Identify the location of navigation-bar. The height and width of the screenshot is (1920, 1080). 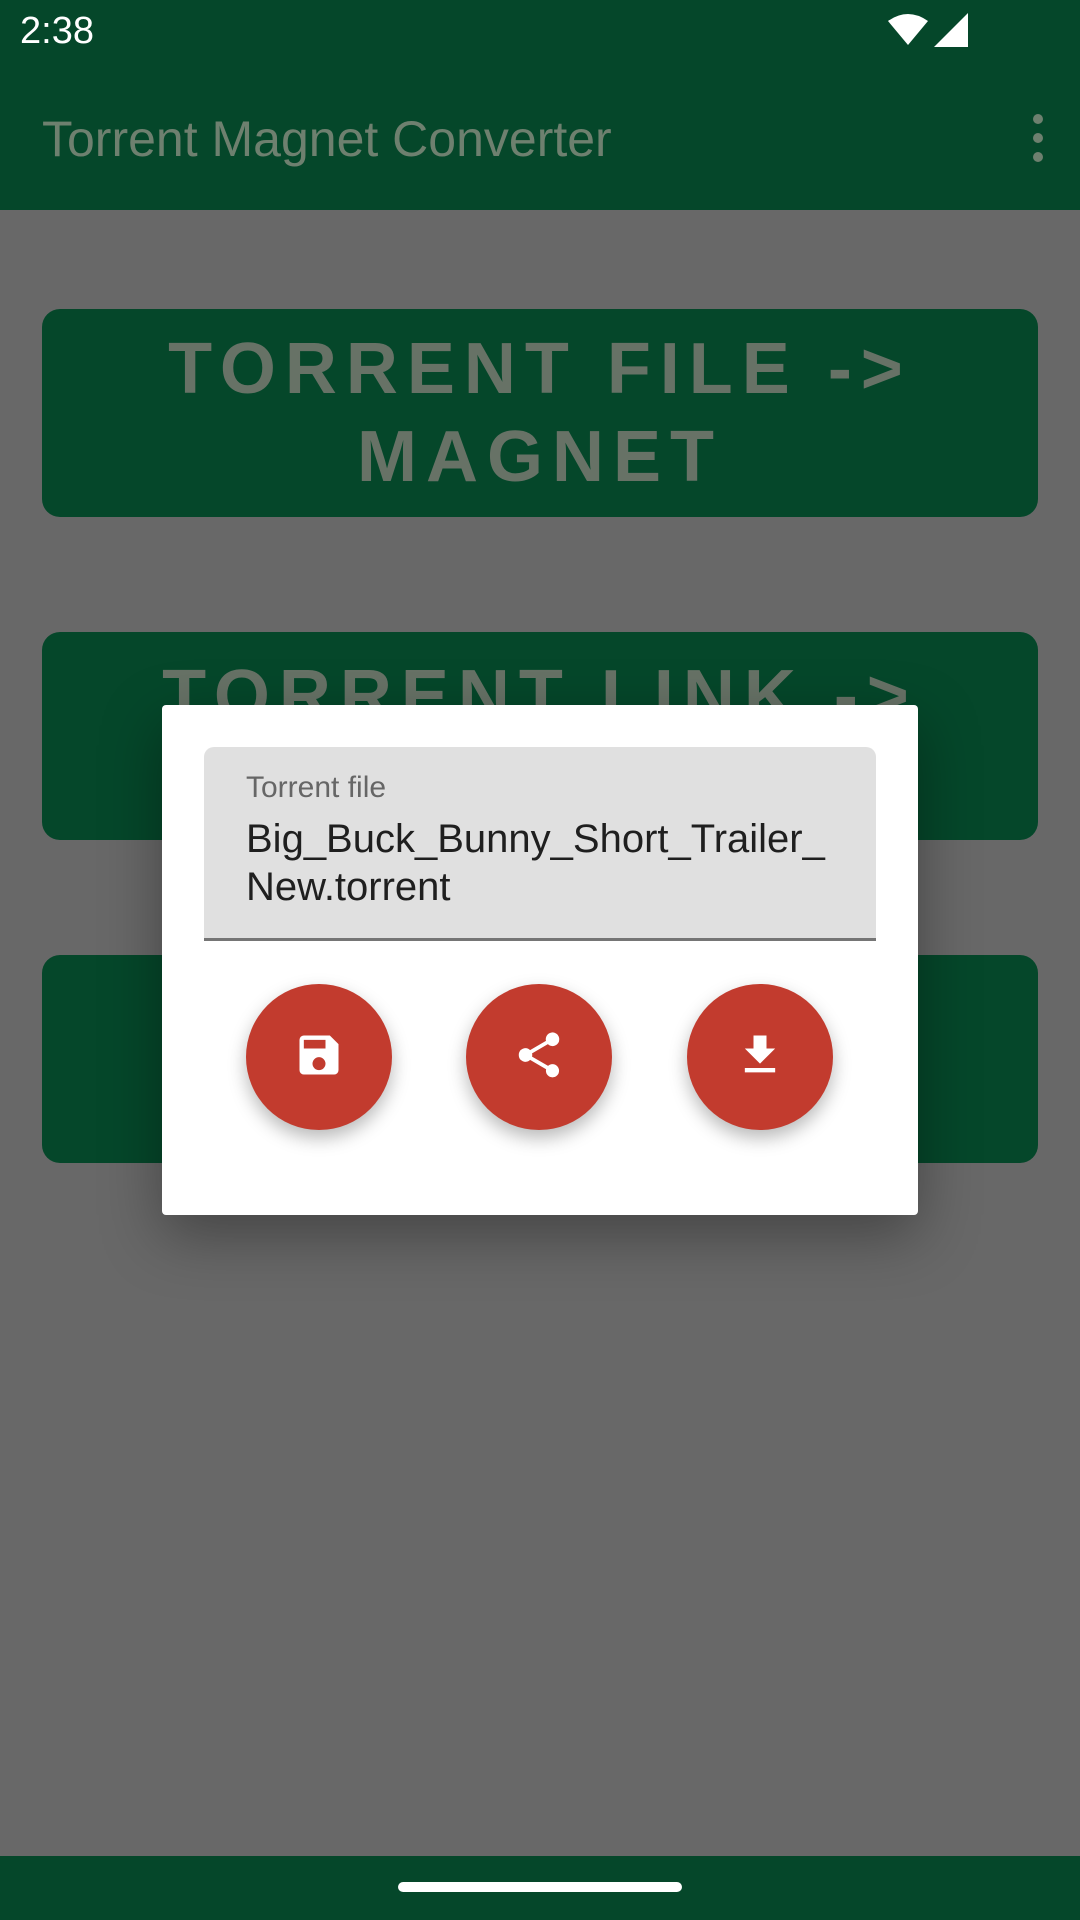
(540, 1888).